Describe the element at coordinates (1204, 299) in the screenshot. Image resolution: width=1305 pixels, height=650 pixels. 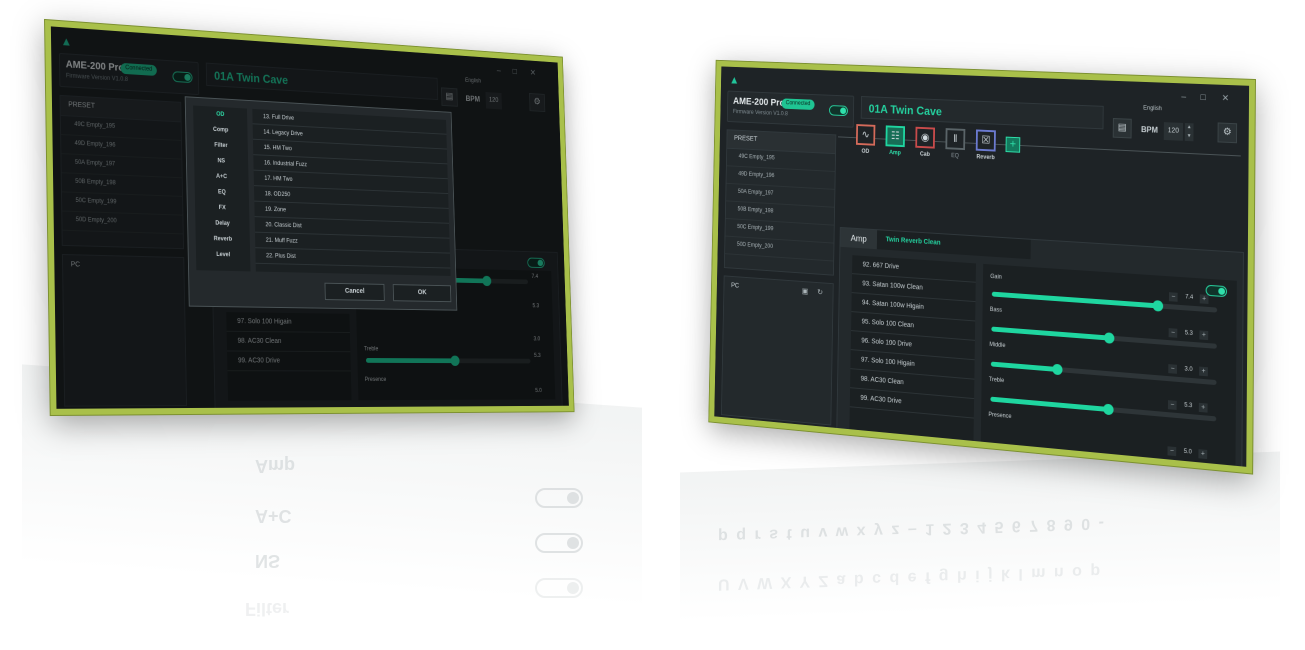
I see `gain-plus: +` at that location.